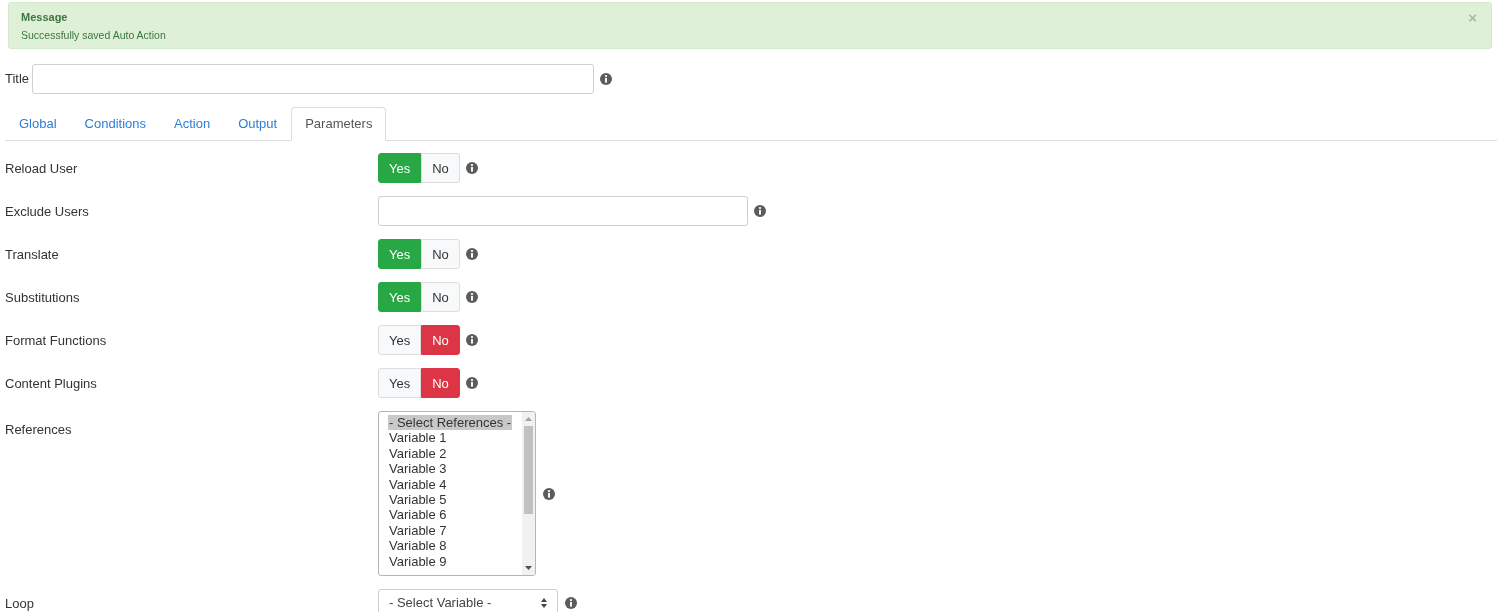 Image resolution: width=1500 pixels, height=612 pixels. What do you see at coordinates (418, 484) in the screenshot?
I see `listbox-option: Variable 4` at bounding box center [418, 484].